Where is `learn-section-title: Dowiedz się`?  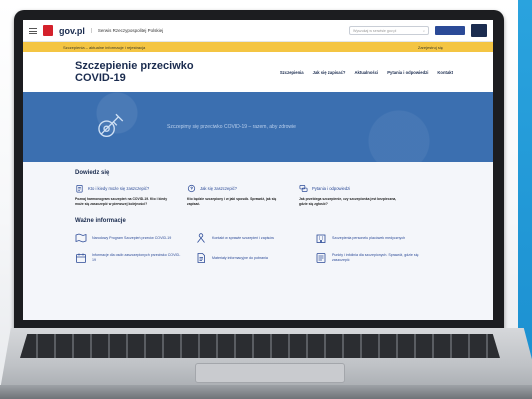 learn-section-title: Dowiedz się is located at coordinates (92, 173).